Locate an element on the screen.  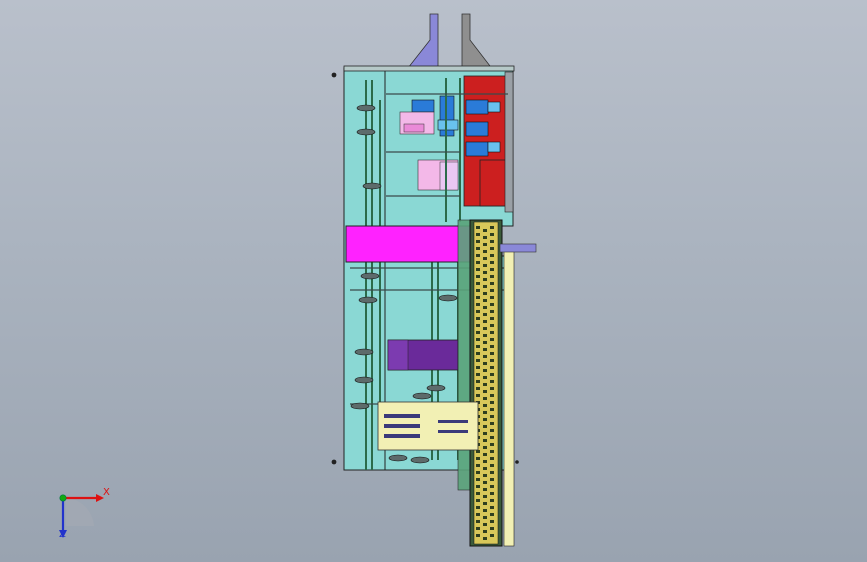
top-rail is located at coordinates (429, 68).